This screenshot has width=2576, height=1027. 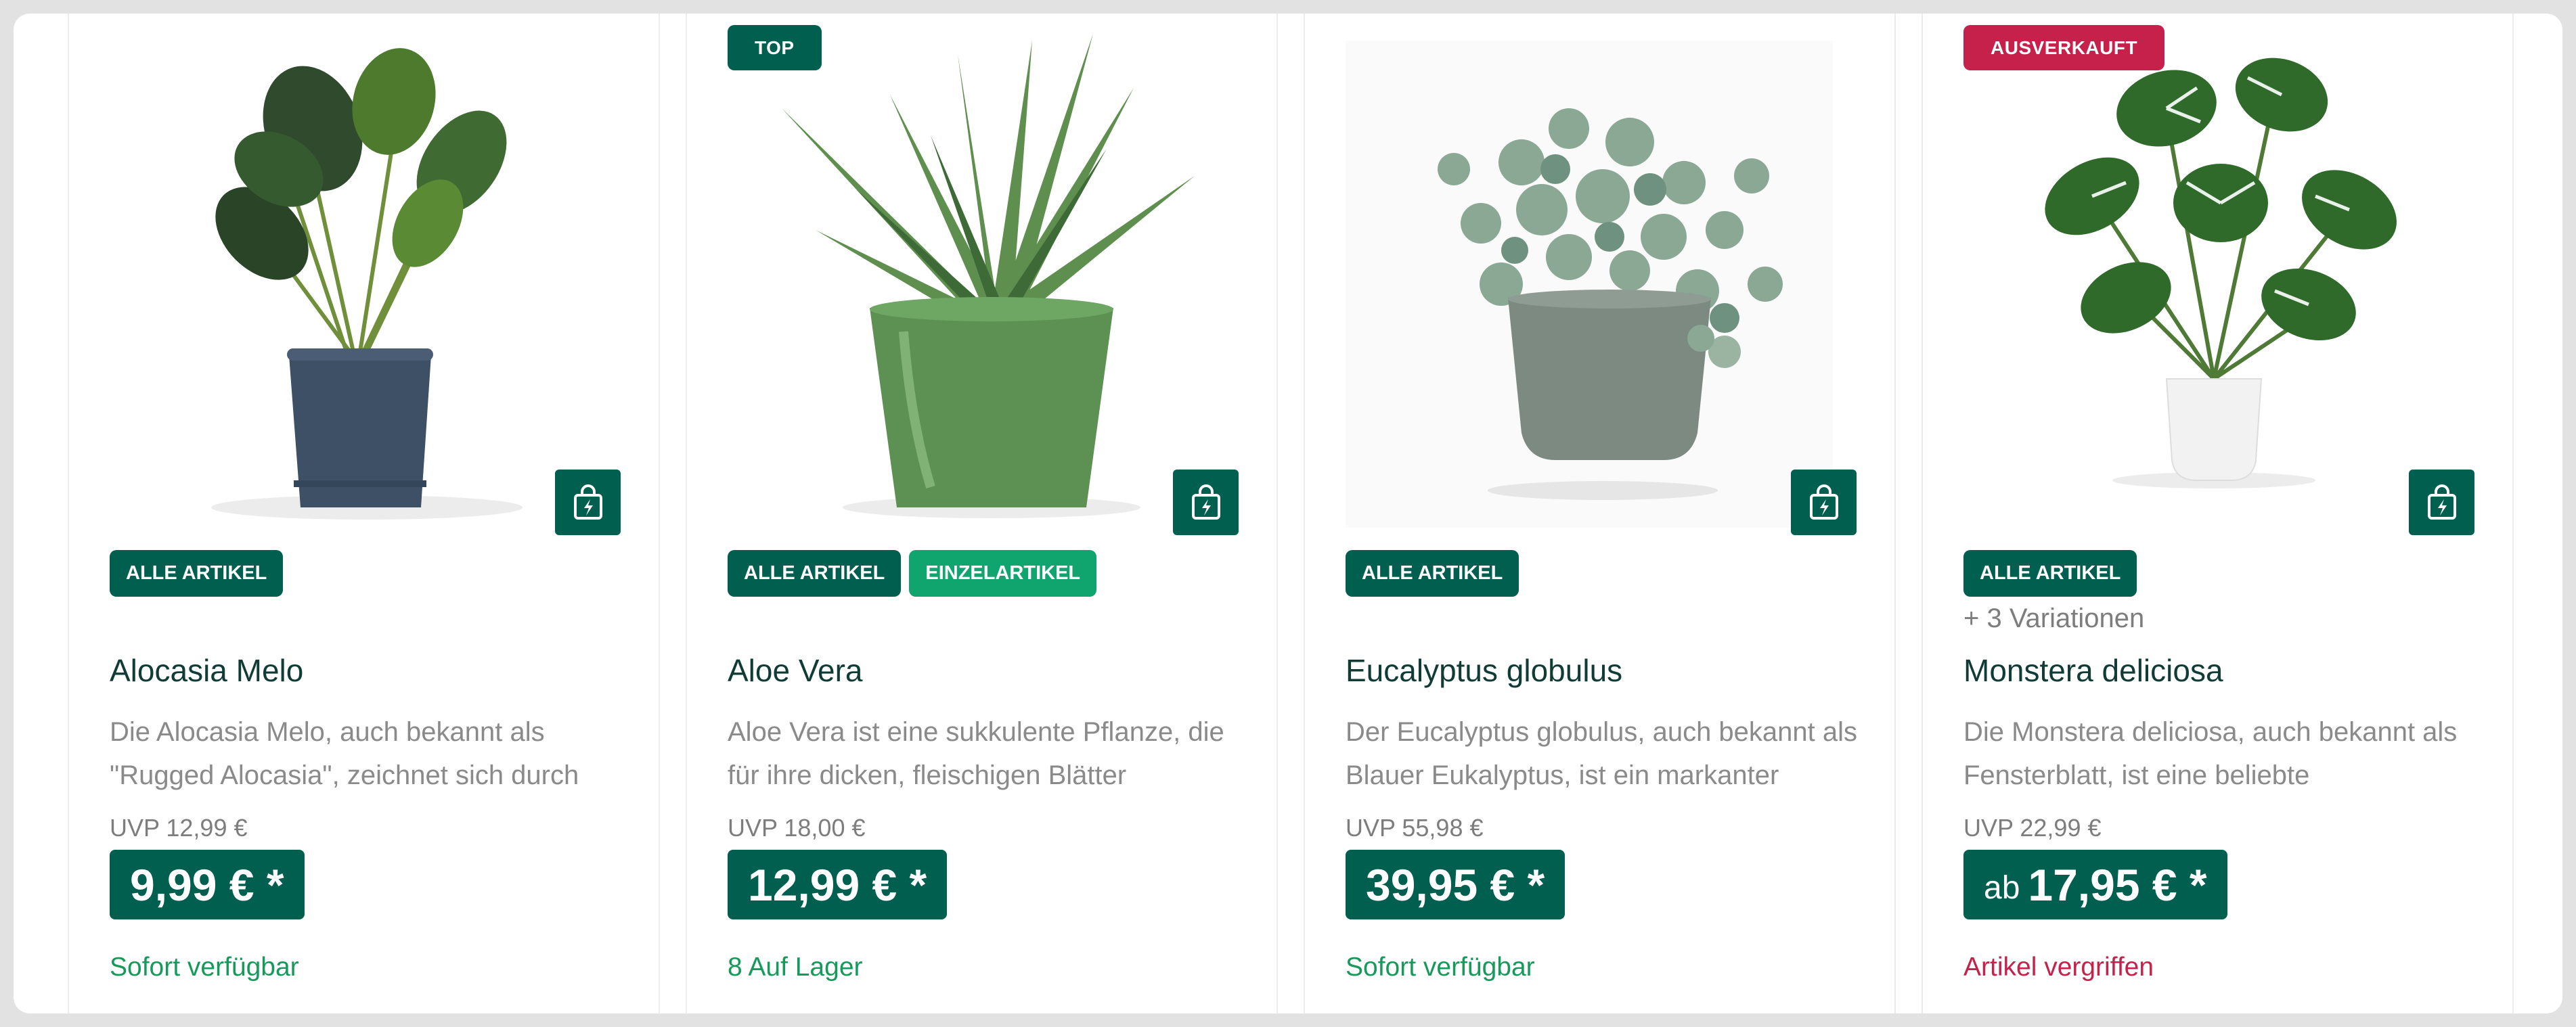 I want to click on price-badge: 39,95 € *, so click(x=1455, y=884).